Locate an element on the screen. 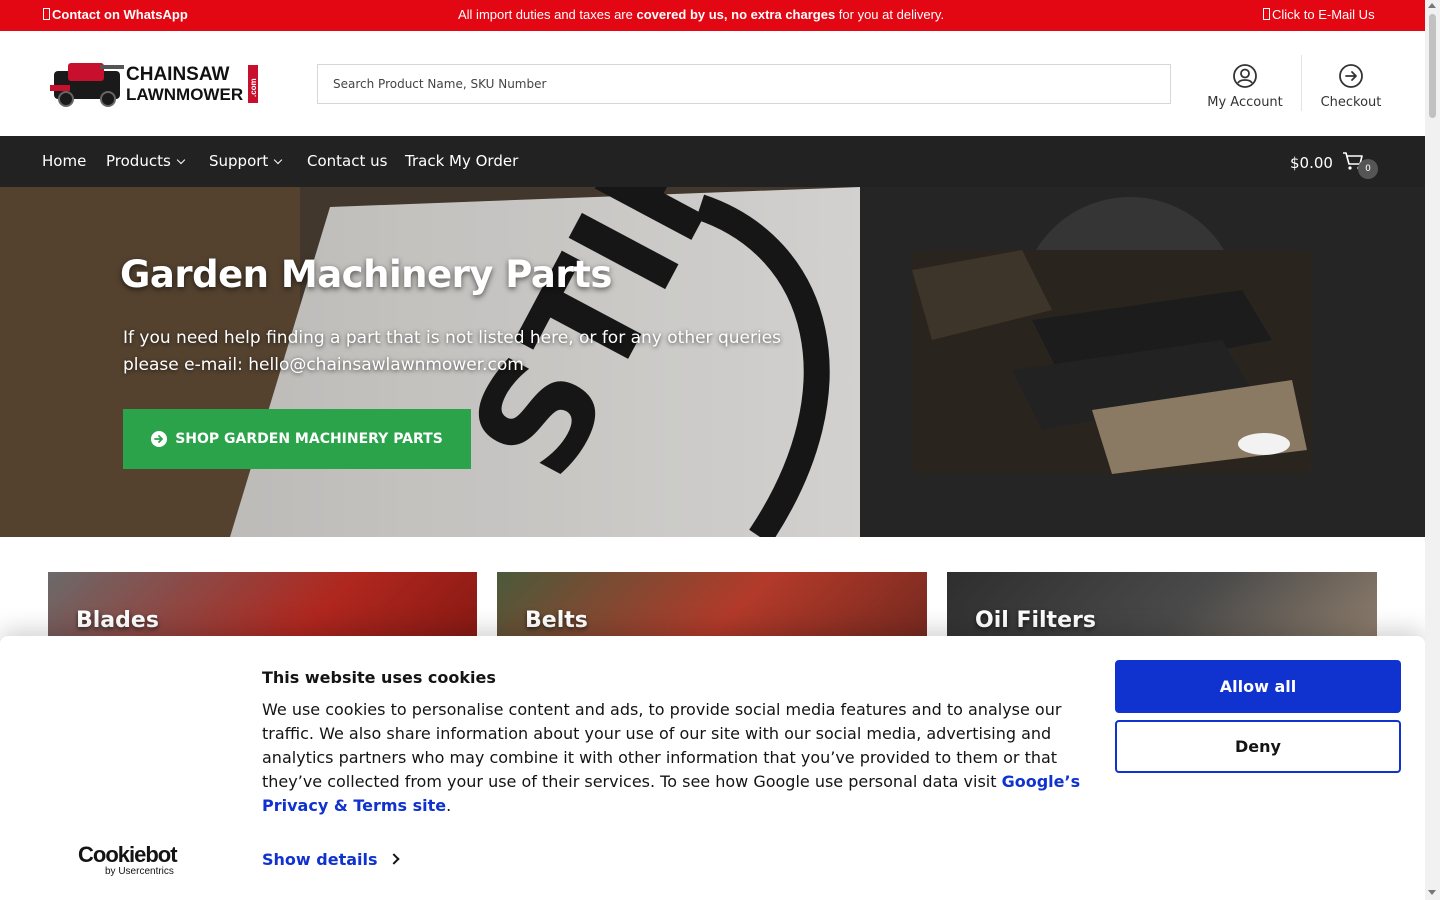 Image resolution: width=1440 pixels, height=900 pixels. search-placeholder: Search Product Name, SKU Number is located at coordinates (440, 84).